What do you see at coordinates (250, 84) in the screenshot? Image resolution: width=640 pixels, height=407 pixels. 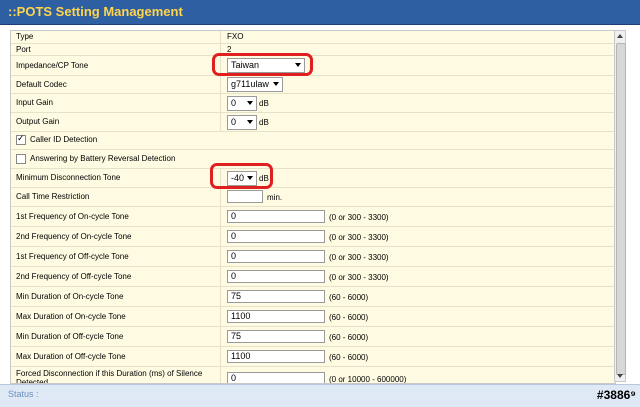 I see `codec-select-value: g711ulaw` at bounding box center [250, 84].